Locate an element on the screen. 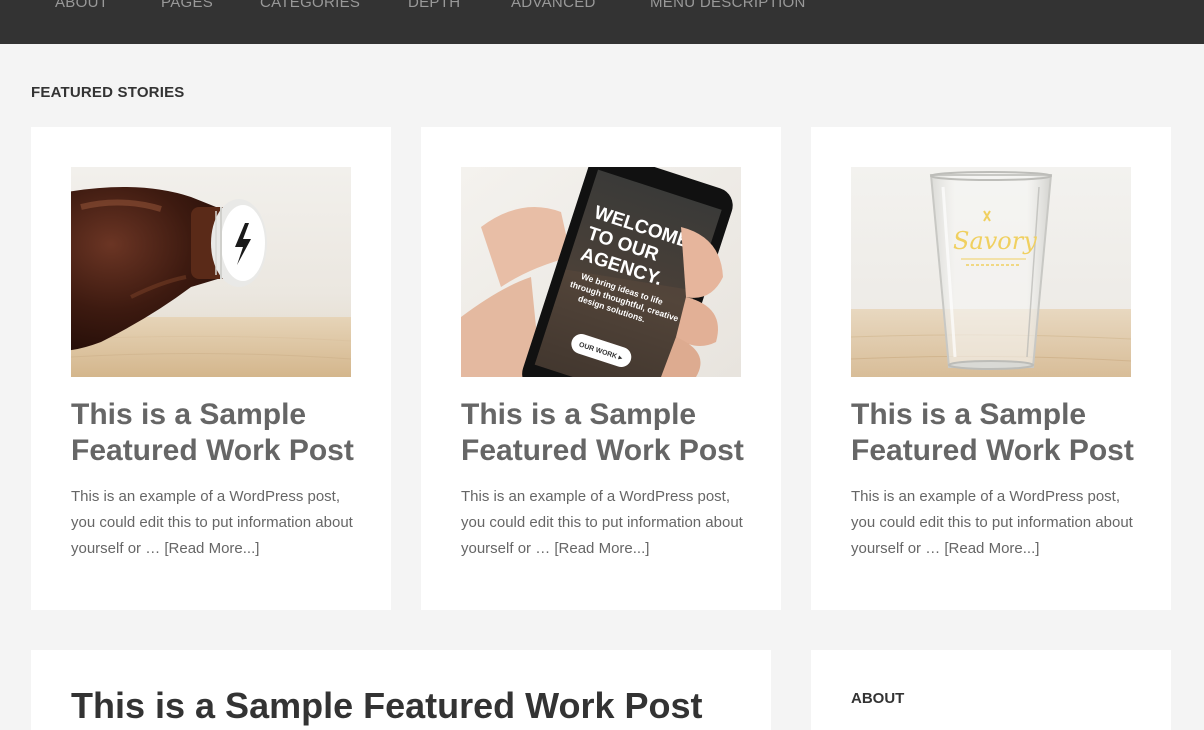 Image resolution: width=1204 pixels, height=730 pixels. widget-title-about: ABOUT is located at coordinates (878, 698).